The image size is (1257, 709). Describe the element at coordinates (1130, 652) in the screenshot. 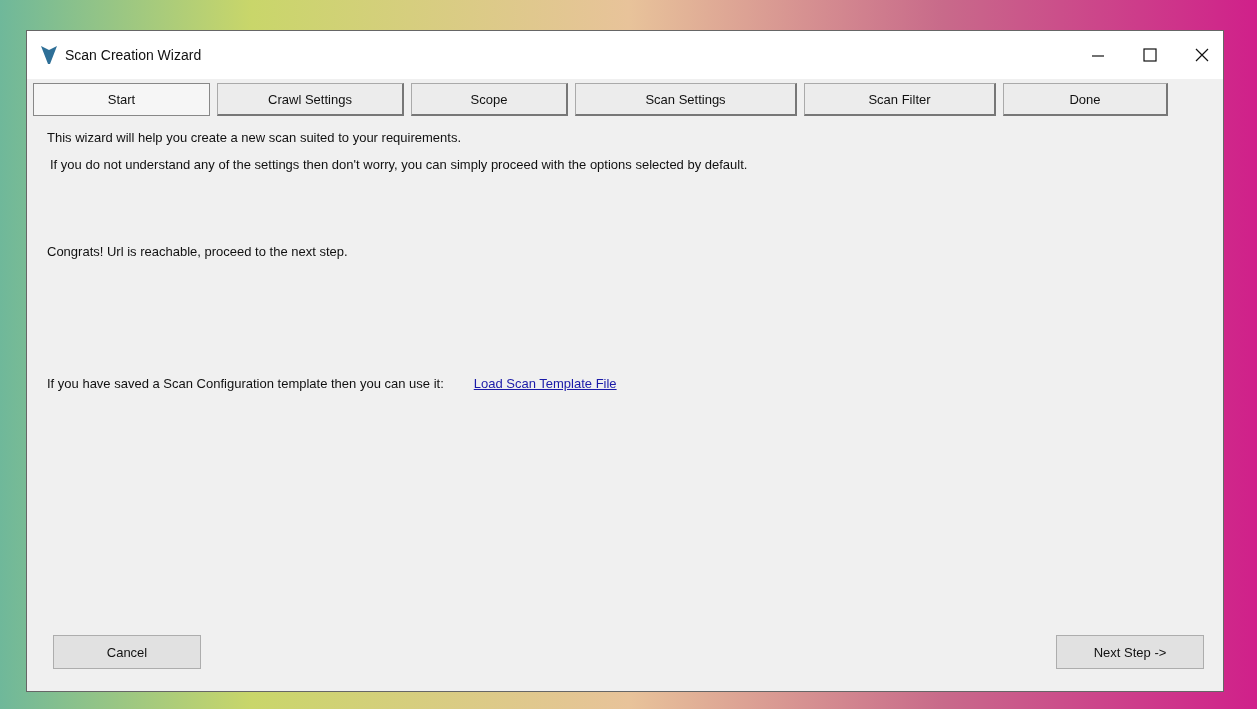

I see `next-step-button: Next Step ->` at that location.